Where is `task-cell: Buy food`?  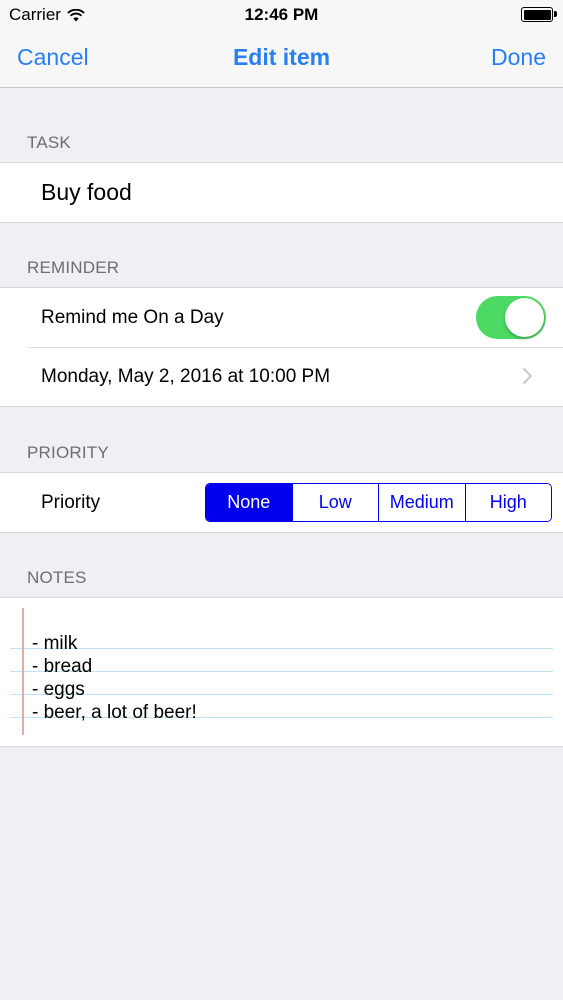 task-cell: Buy food is located at coordinates (281, 192).